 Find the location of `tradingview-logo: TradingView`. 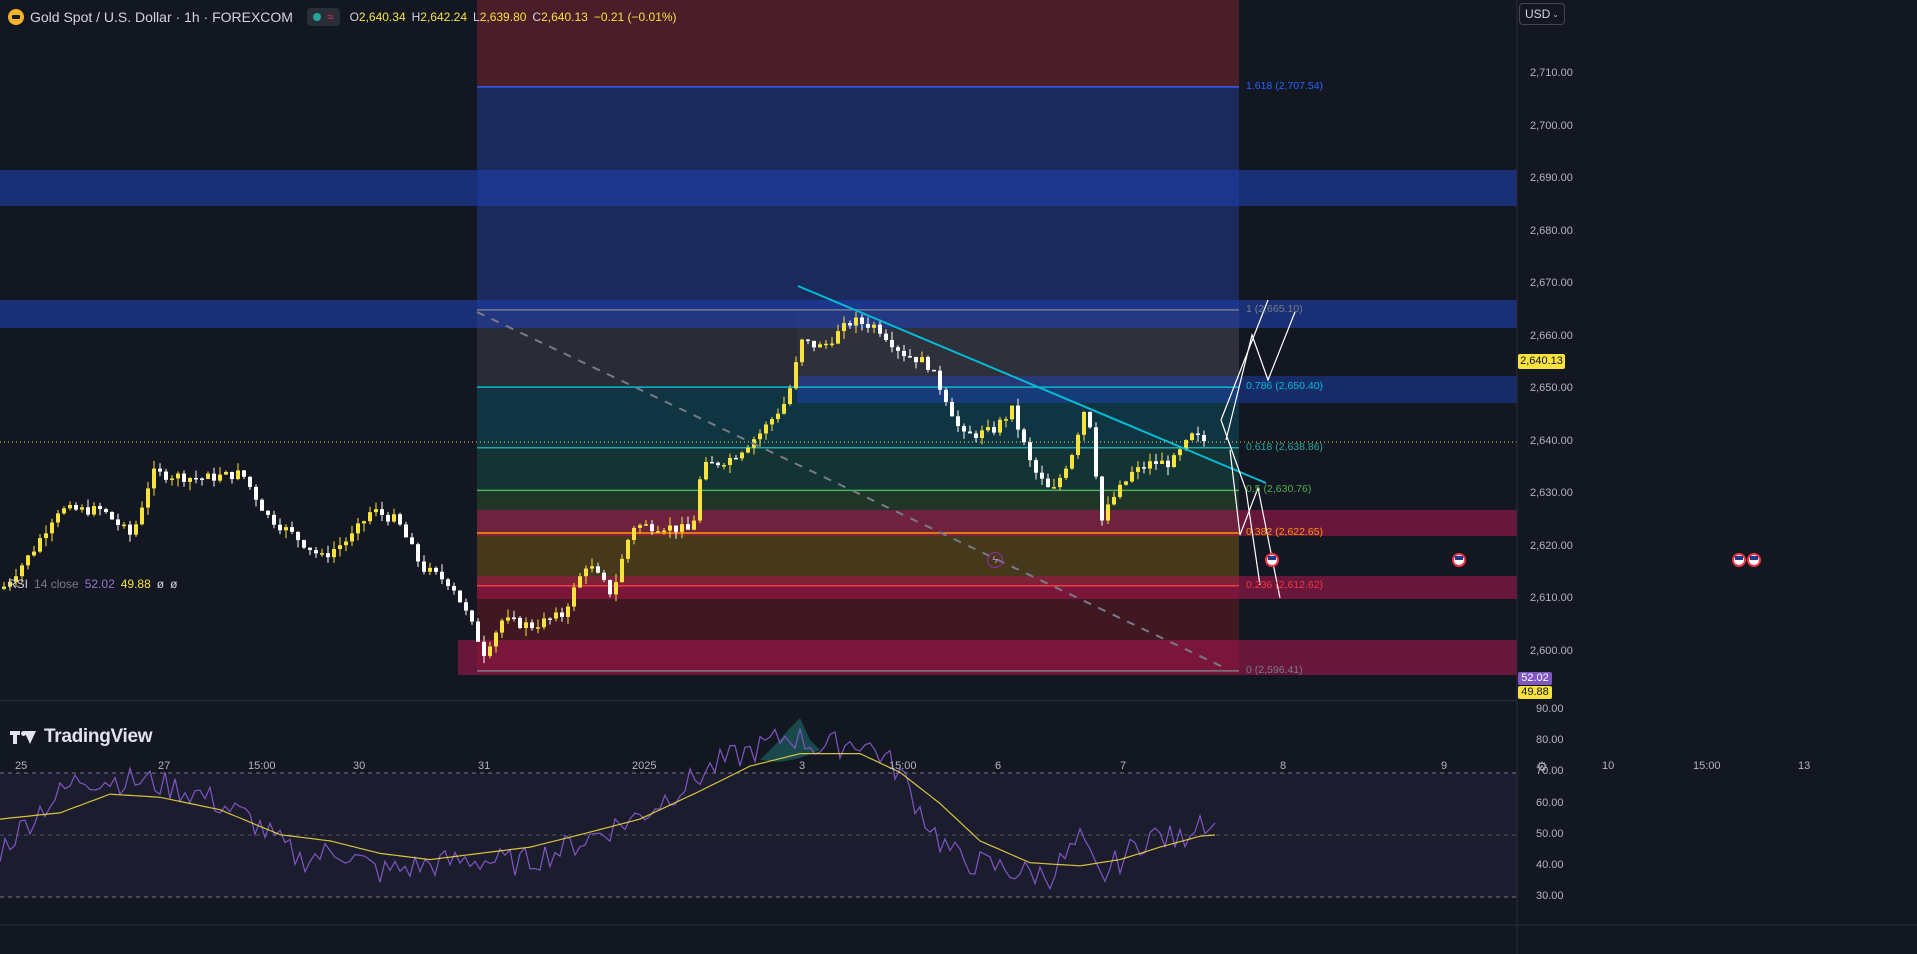

tradingview-logo: TradingView is located at coordinates (81, 737).